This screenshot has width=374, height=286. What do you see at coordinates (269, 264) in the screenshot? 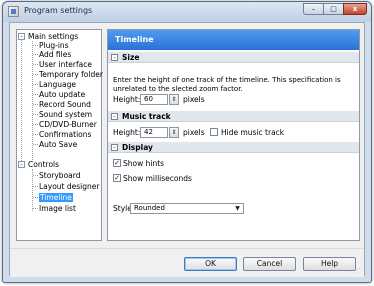
I see `cancel-button: Cancel` at bounding box center [269, 264].